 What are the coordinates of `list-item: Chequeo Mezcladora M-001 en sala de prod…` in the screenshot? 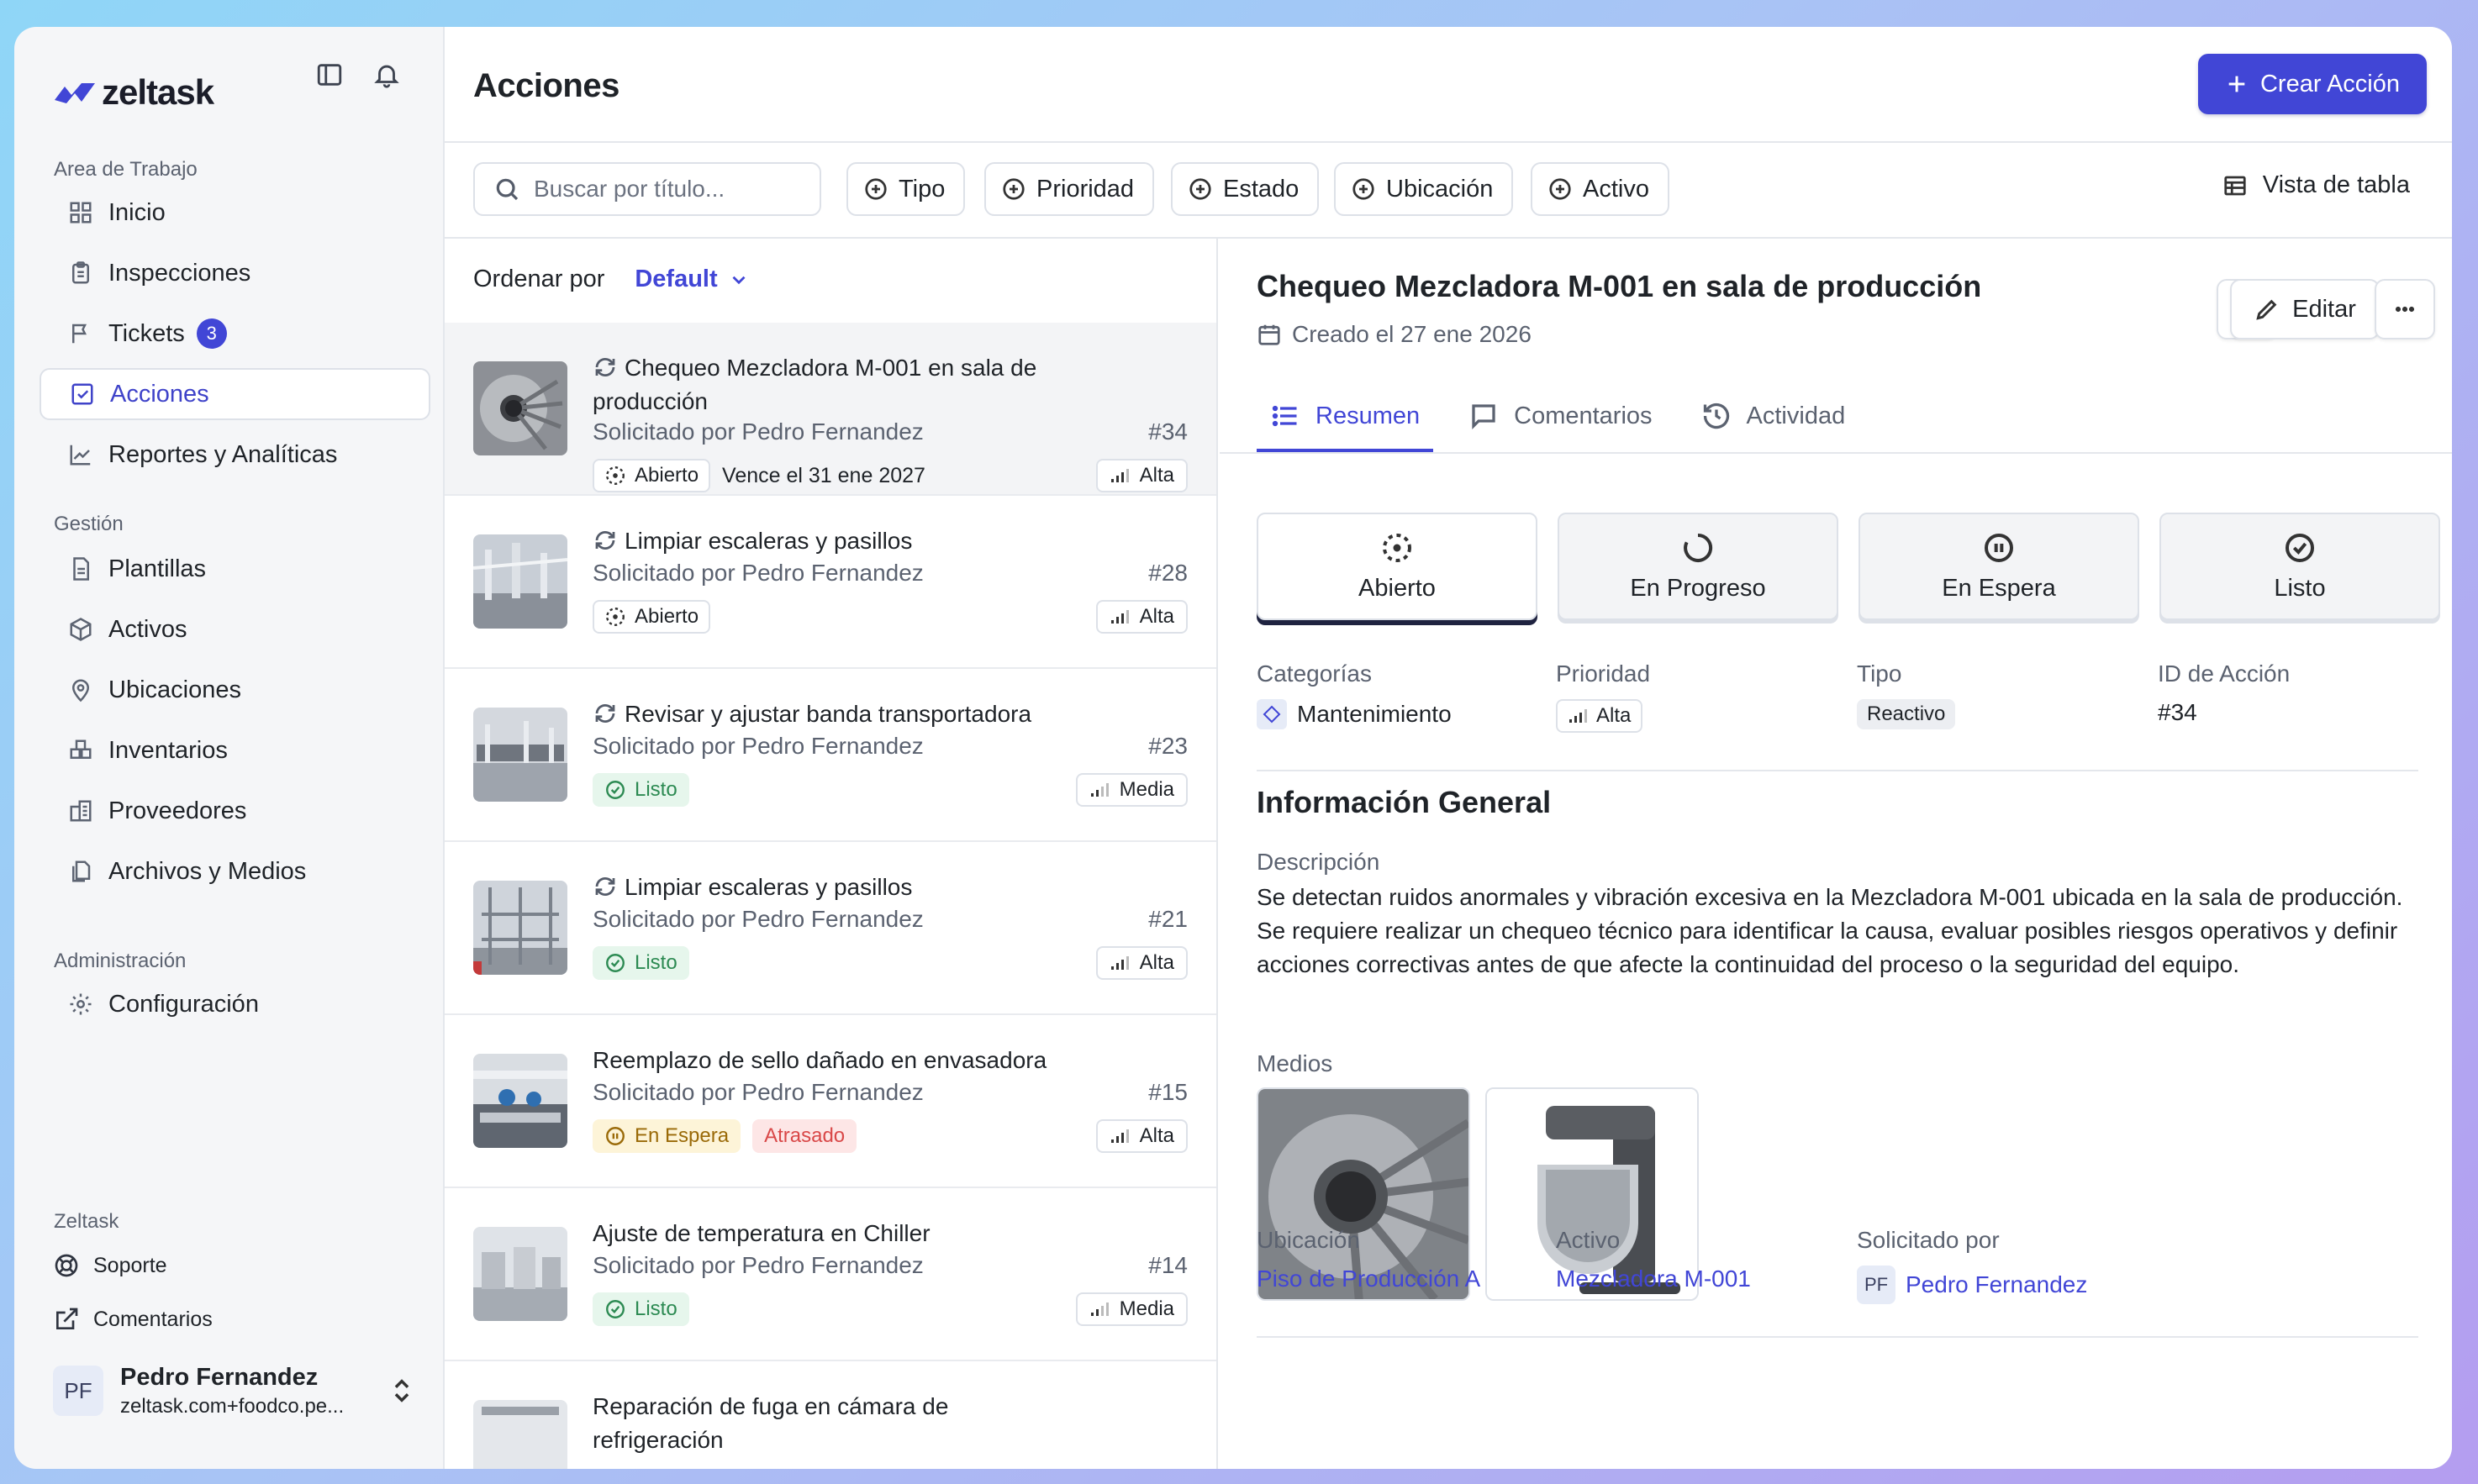 It's located at (830, 410).